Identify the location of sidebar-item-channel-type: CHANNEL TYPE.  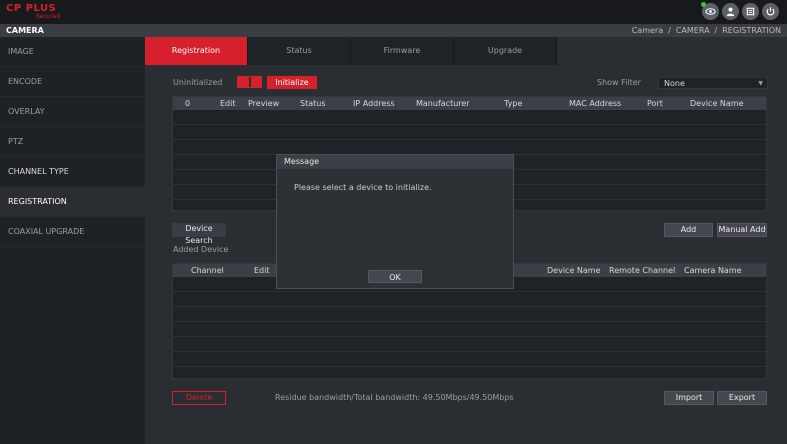
(72, 172).